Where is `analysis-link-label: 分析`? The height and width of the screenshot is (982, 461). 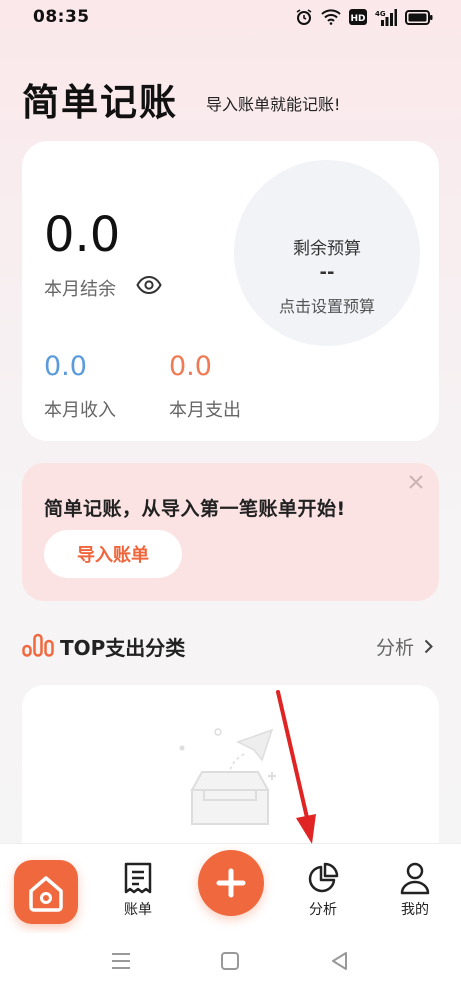 analysis-link-label: 分析 is located at coordinates (394, 648).